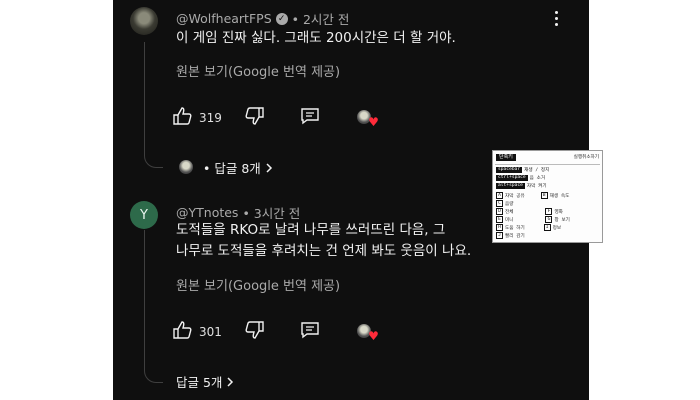  What do you see at coordinates (144, 215) in the screenshot?
I see `avatar: Y` at bounding box center [144, 215].